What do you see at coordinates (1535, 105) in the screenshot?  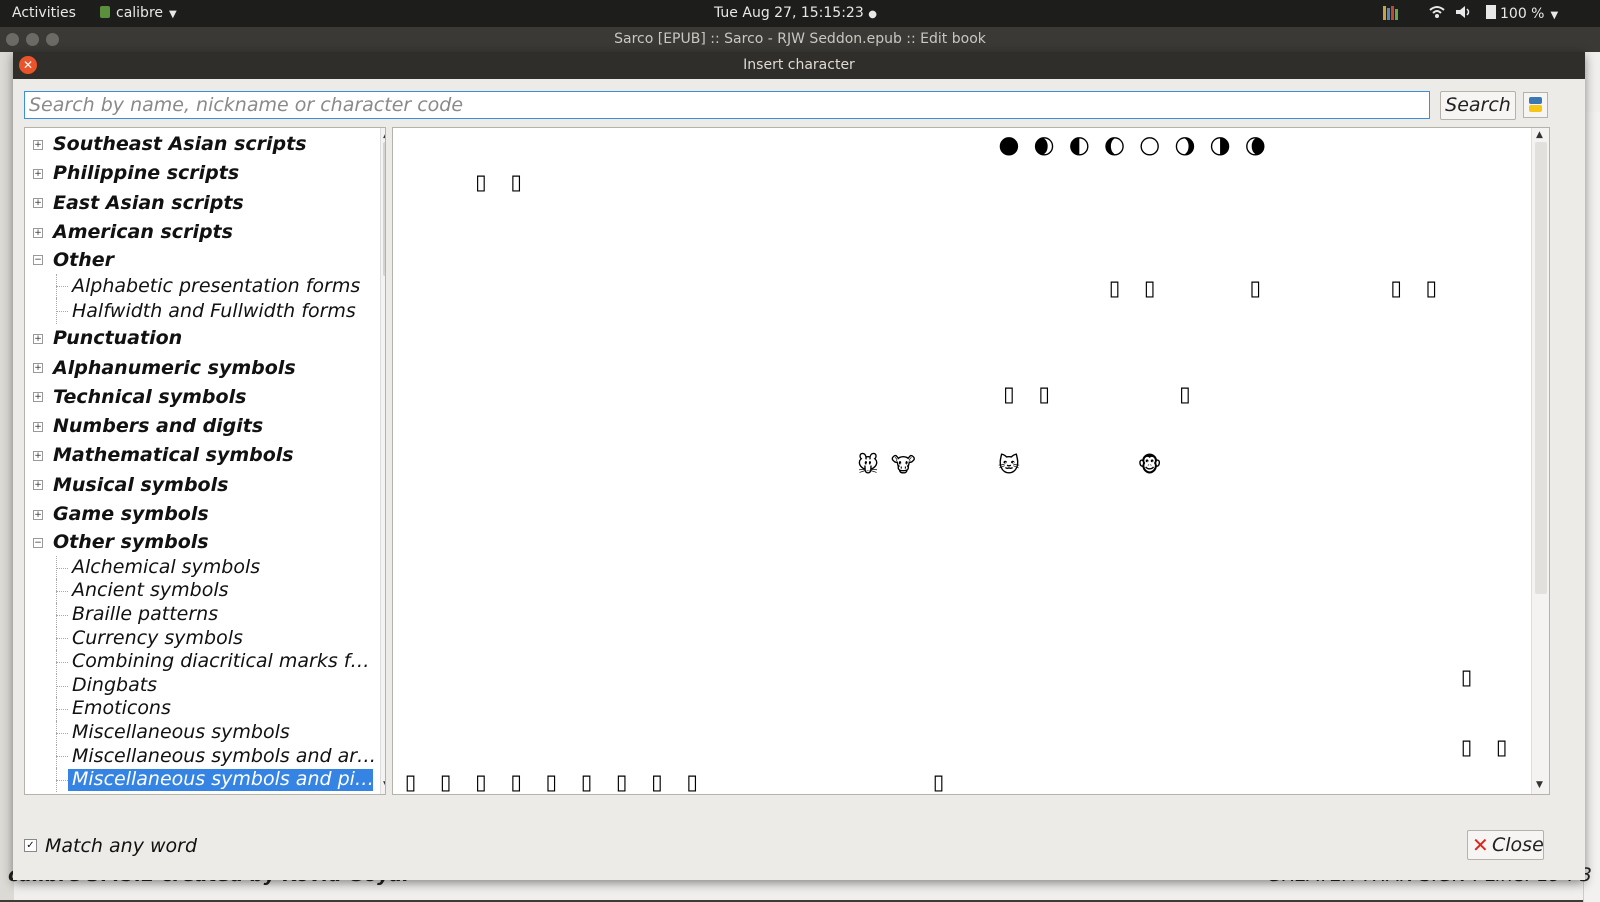 I see `python-icon-button` at bounding box center [1535, 105].